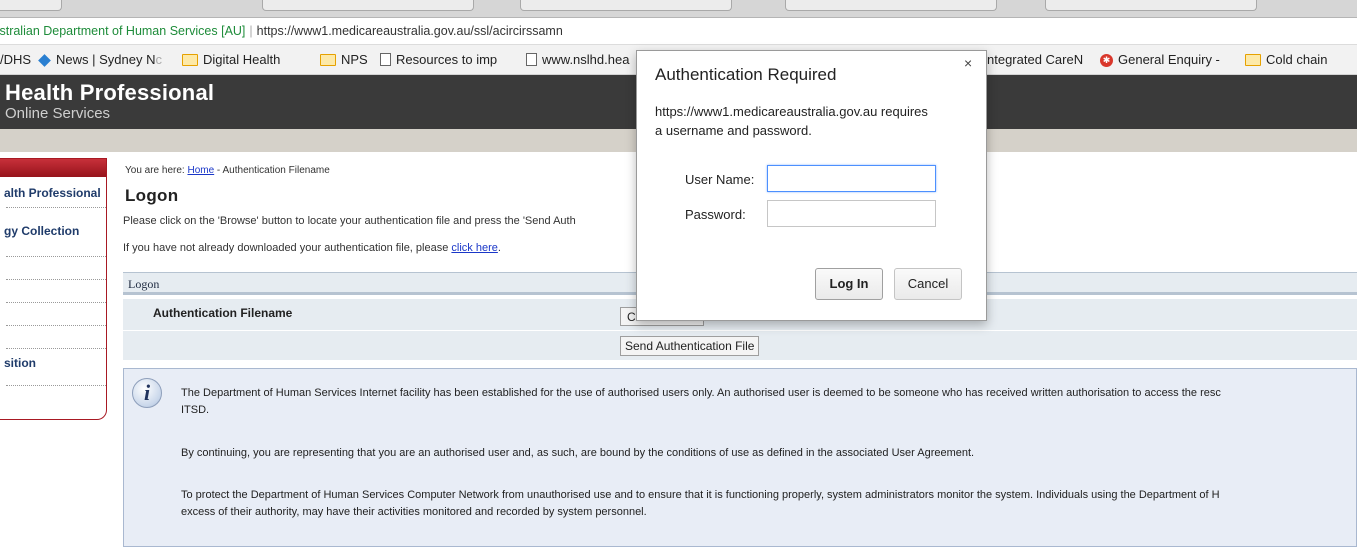 The height and width of the screenshot is (547, 1357). What do you see at coordinates (272, 170) in the screenshot?
I see `breadcrumb-current: - Authentication Filename` at bounding box center [272, 170].